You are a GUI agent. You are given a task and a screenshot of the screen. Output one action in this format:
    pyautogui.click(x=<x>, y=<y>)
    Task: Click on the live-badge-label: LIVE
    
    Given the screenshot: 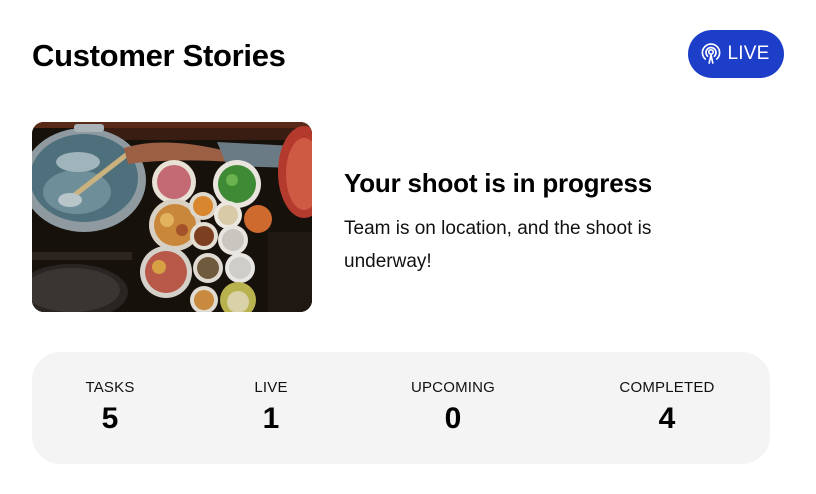 What is the action you would take?
    pyautogui.click(x=748, y=53)
    